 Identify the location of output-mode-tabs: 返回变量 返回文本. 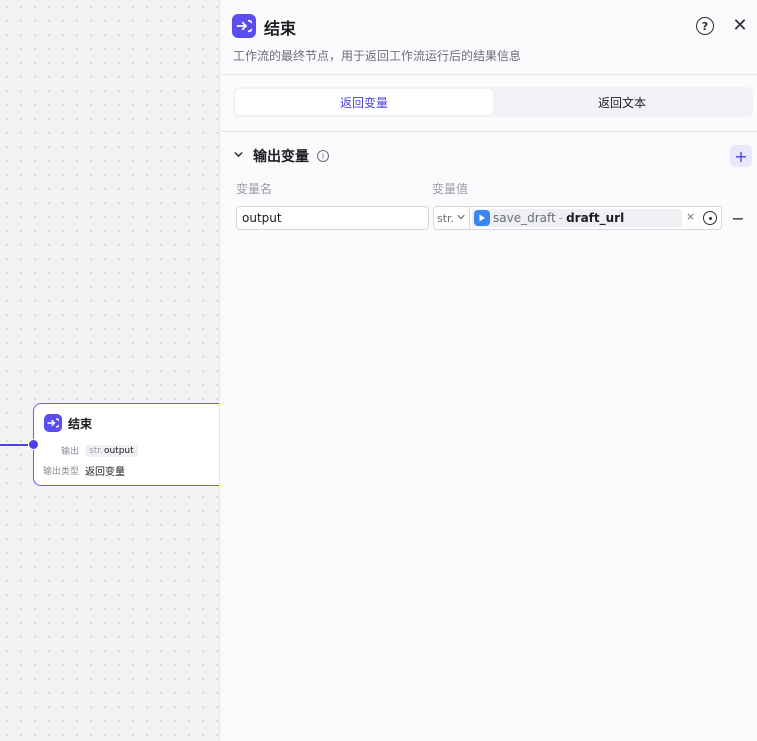
(493, 102).